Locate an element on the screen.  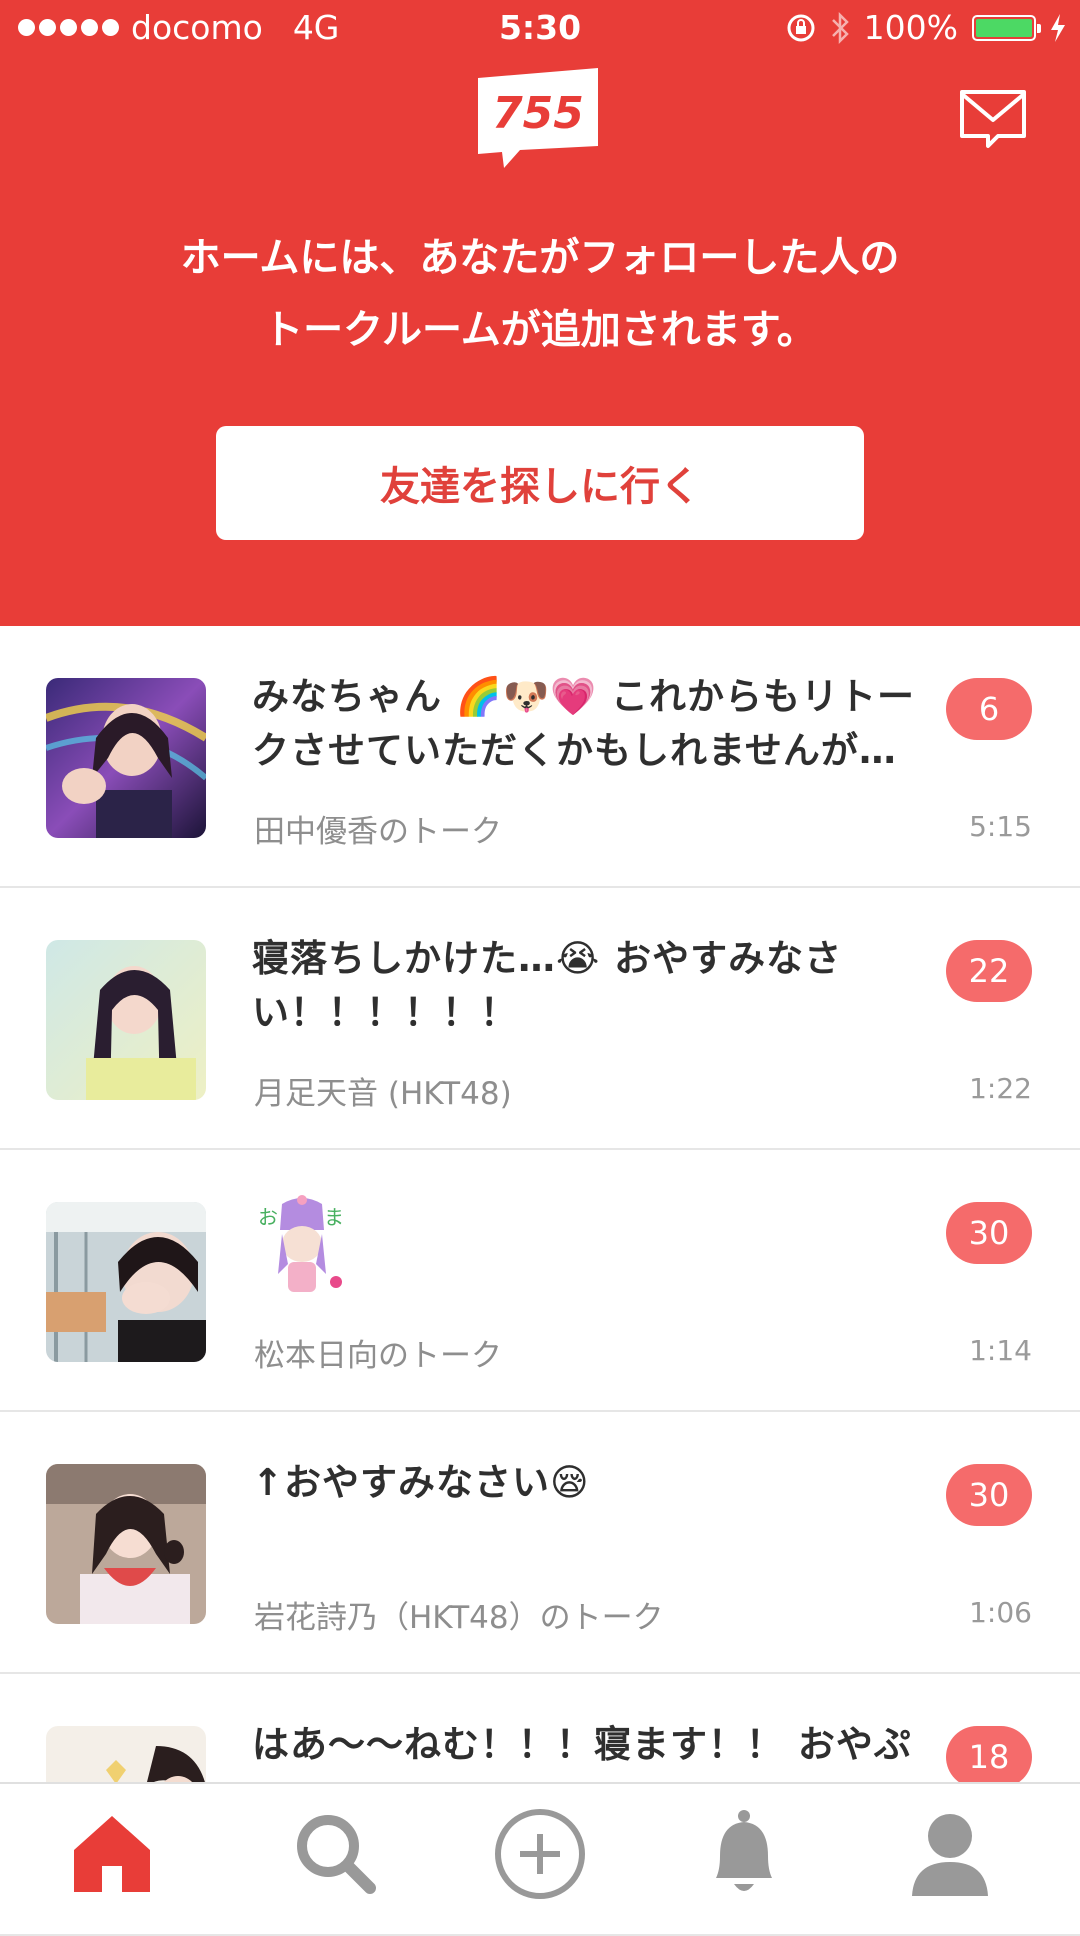
add-icon is located at coordinates (540, 1854).